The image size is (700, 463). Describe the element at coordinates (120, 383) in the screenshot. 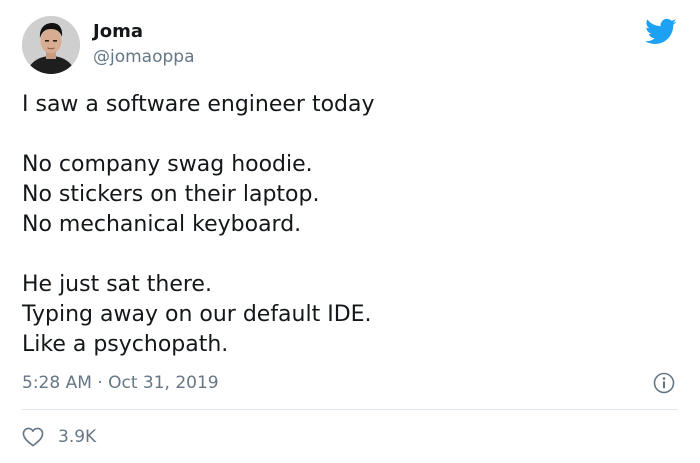

I see `tweet-timestamp: 5:28 AM · Oct 31, 2019` at that location.